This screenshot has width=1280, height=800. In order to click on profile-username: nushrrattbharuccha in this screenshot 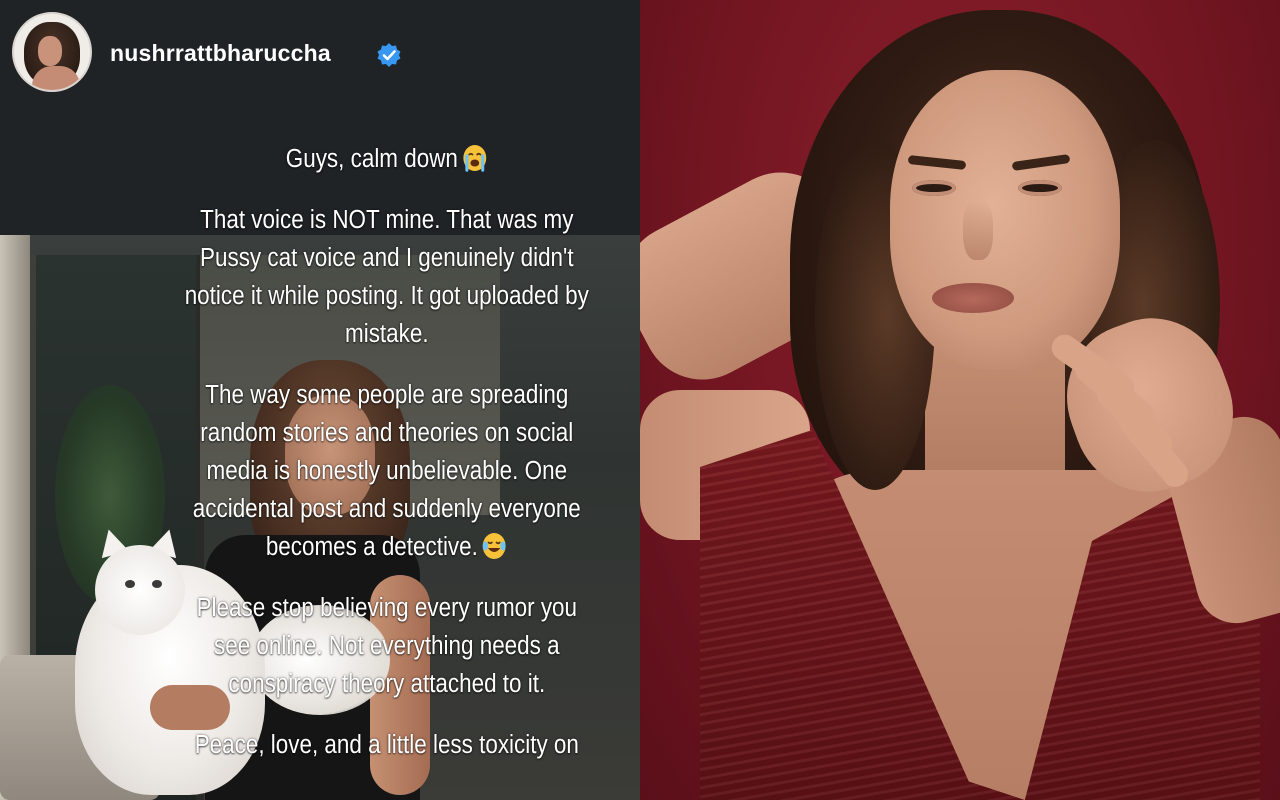, I will do `click(220, 53)`.